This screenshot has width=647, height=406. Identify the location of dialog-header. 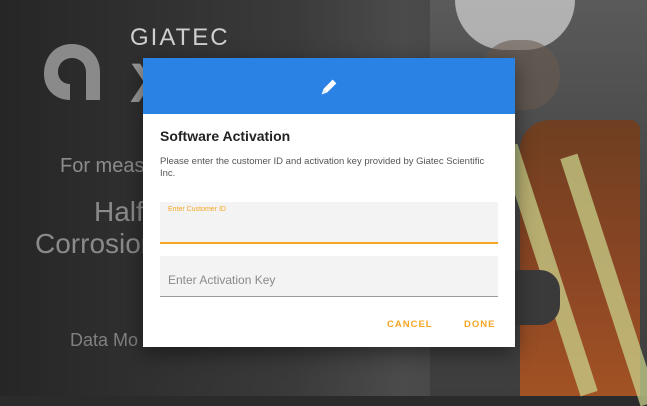
(329, 86).